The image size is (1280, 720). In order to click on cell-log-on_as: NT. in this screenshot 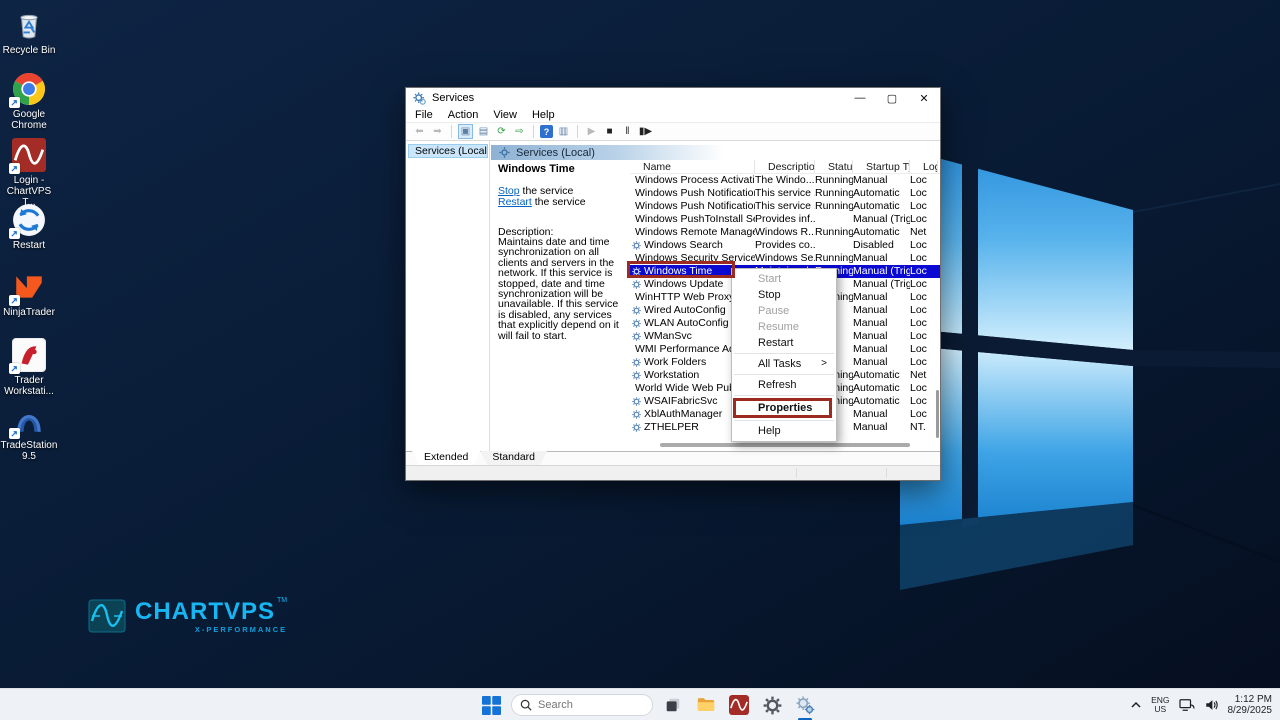, I will do `click(918, 427)`.